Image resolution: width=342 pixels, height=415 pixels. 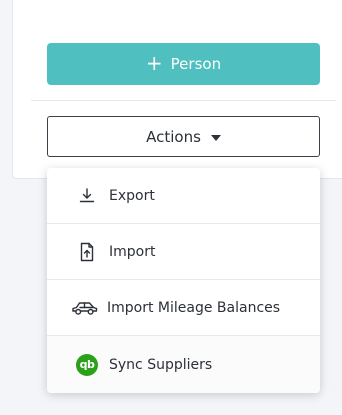 I want to click on menu-item-label: Import Mileage Balances, so click(x=194, y=307).